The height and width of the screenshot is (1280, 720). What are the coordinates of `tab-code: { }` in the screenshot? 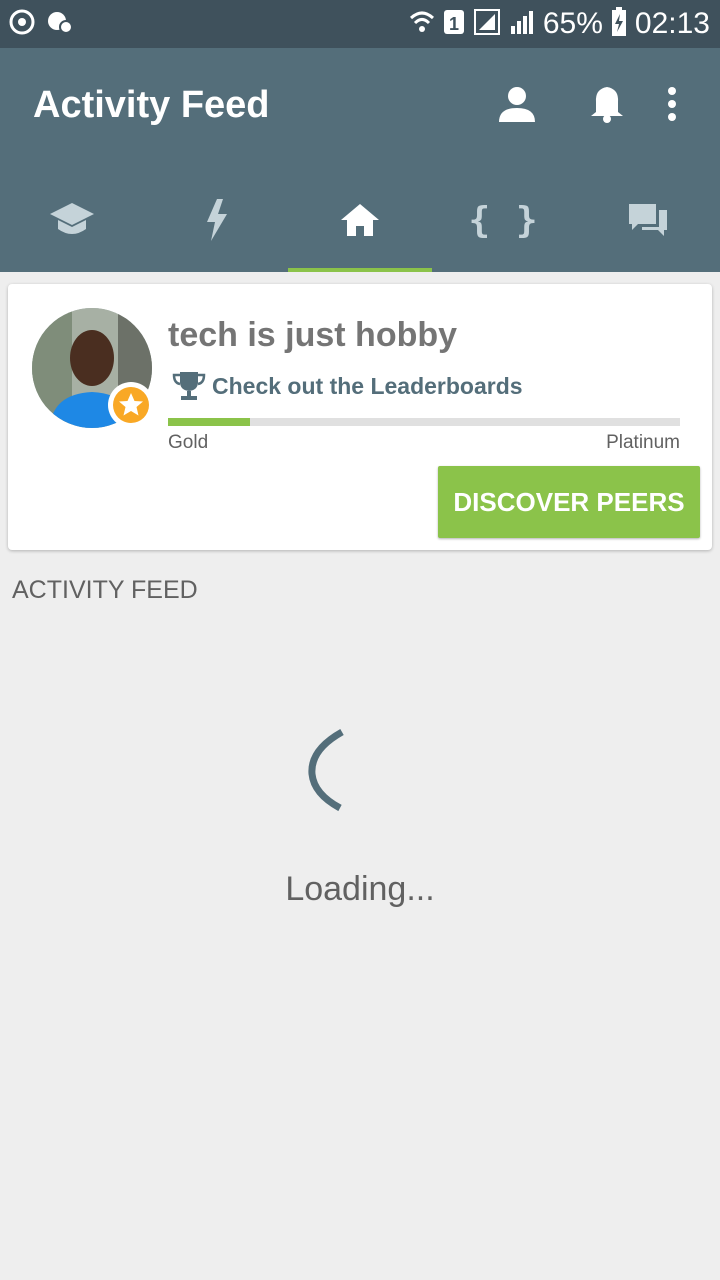 It's located at (504, 220).